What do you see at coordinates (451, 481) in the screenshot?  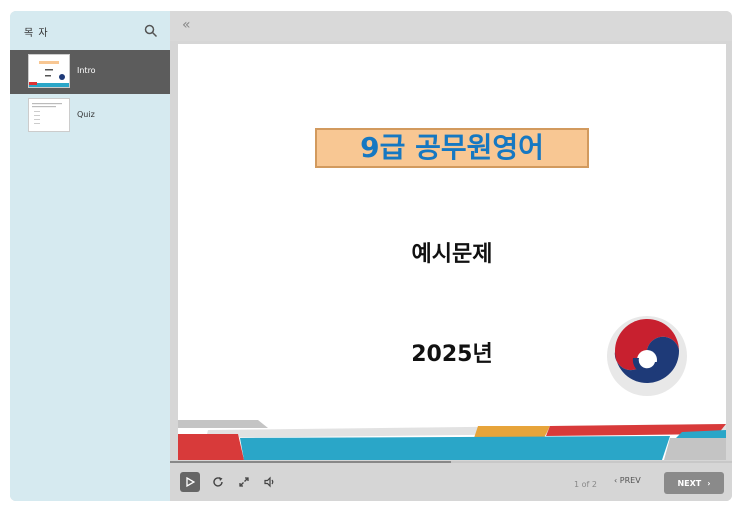 I see `control-bar: 1 of 2 ‹ PREV NEXT ›` at bounding box center [451, 481].